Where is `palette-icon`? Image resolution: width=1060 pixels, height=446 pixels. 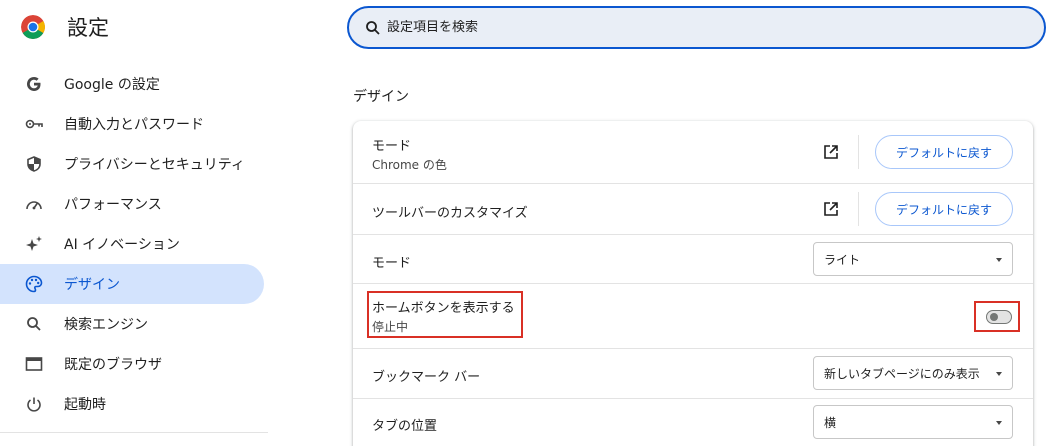 palette-icon is located at coordinates (34, 284).